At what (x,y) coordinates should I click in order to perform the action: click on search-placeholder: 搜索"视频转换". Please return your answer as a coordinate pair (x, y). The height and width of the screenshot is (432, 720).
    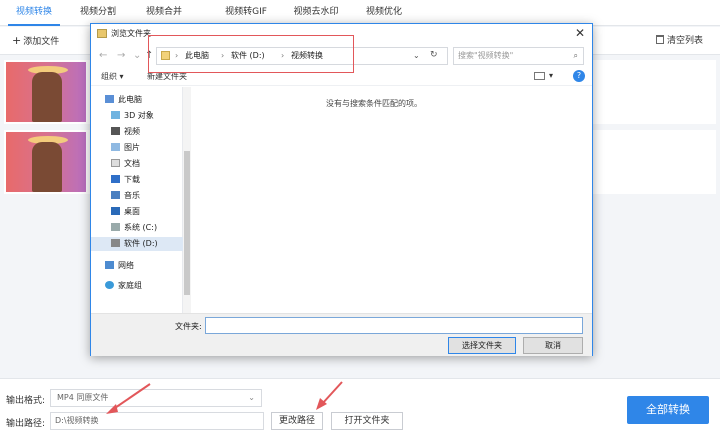
    Looking at the image, I should click on (486, 55).